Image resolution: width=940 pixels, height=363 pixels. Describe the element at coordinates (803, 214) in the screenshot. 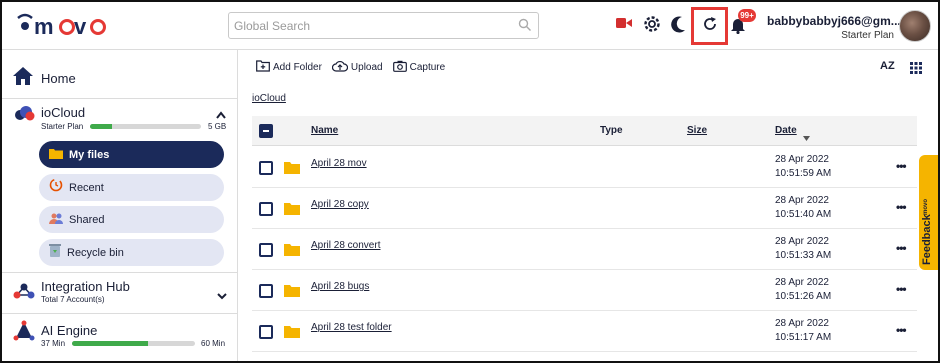

I see `file-date-time: 10:51:40 AM` at that location.